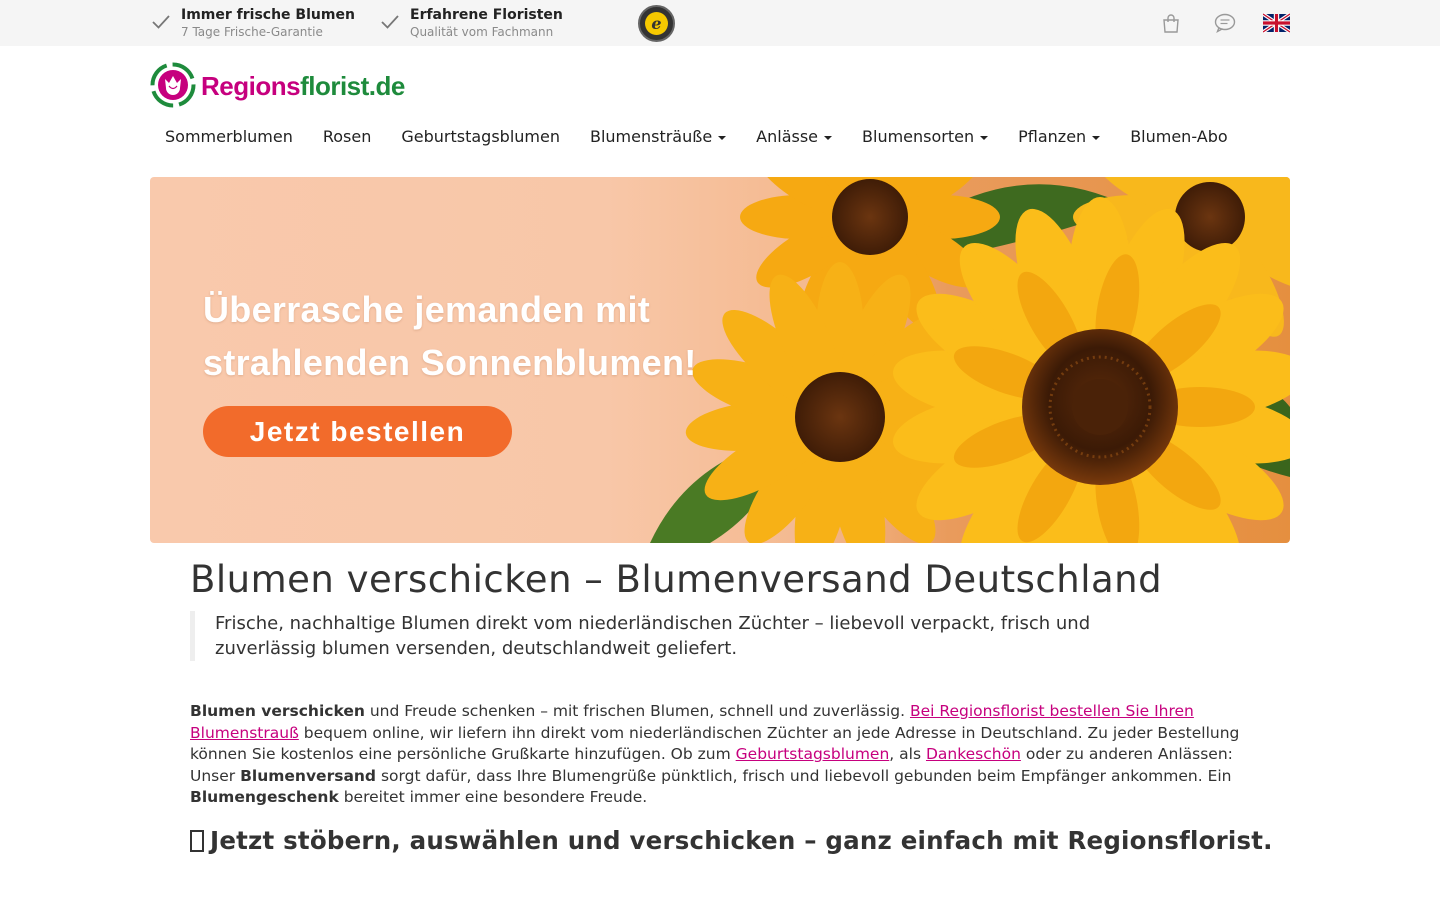 Image resolution: width=1440 pixels, height=900 pixels. I want to click on nav-item-sommerblumen: Sommerblumen, so click(229, 137).